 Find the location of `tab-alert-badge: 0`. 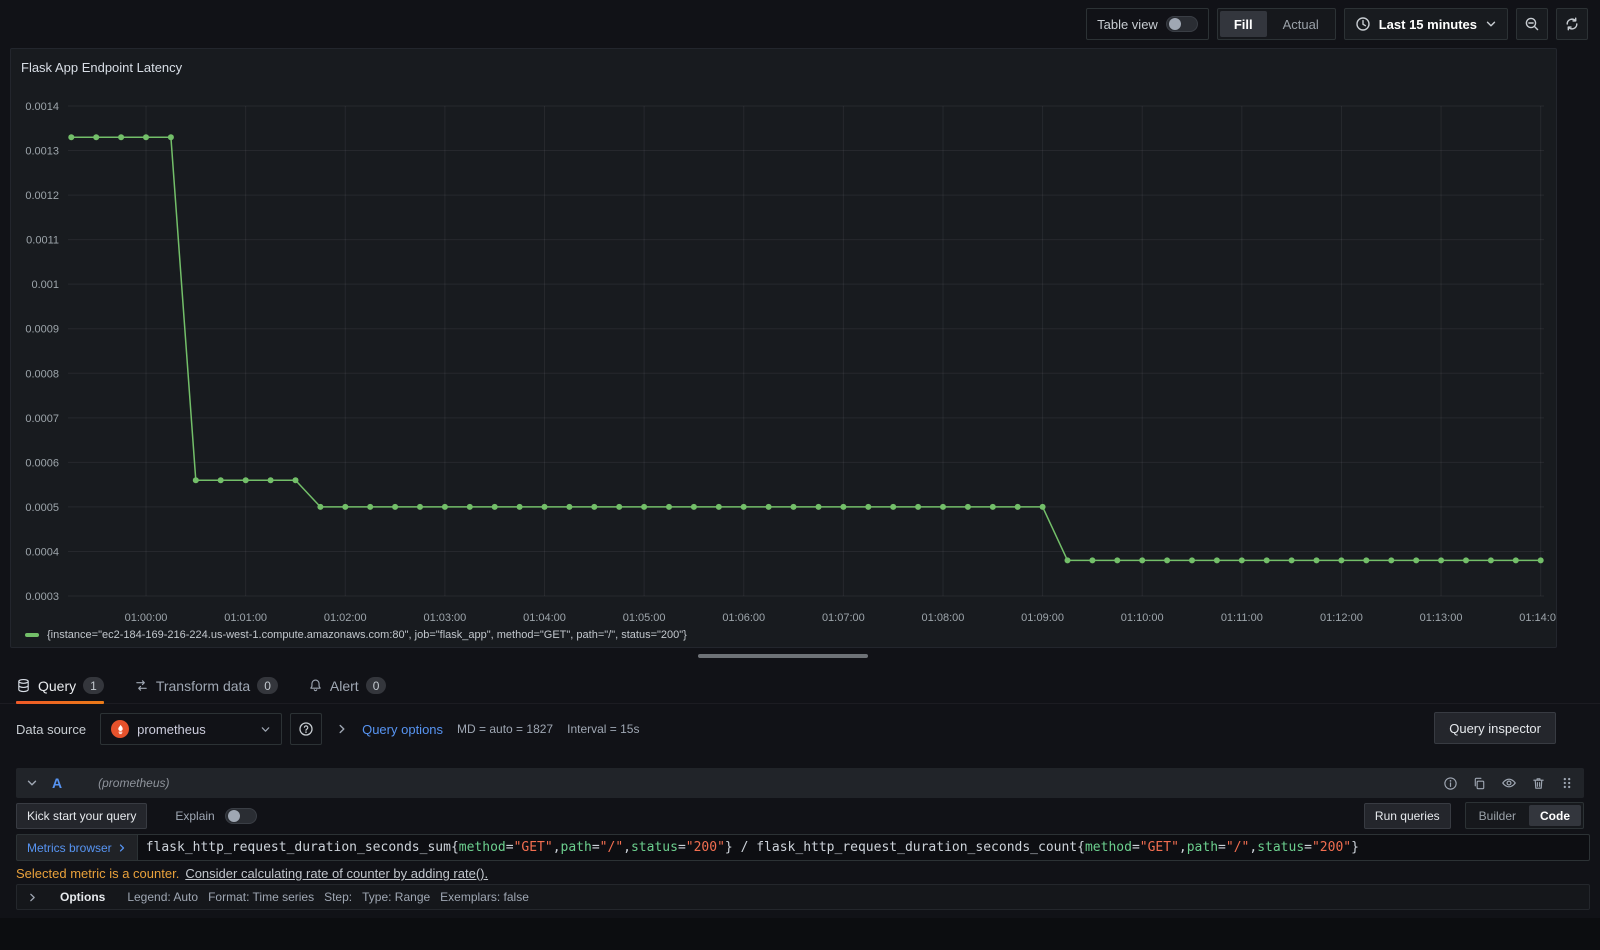

tab-alert-badge: 0 is located at coordinates (376, 685).